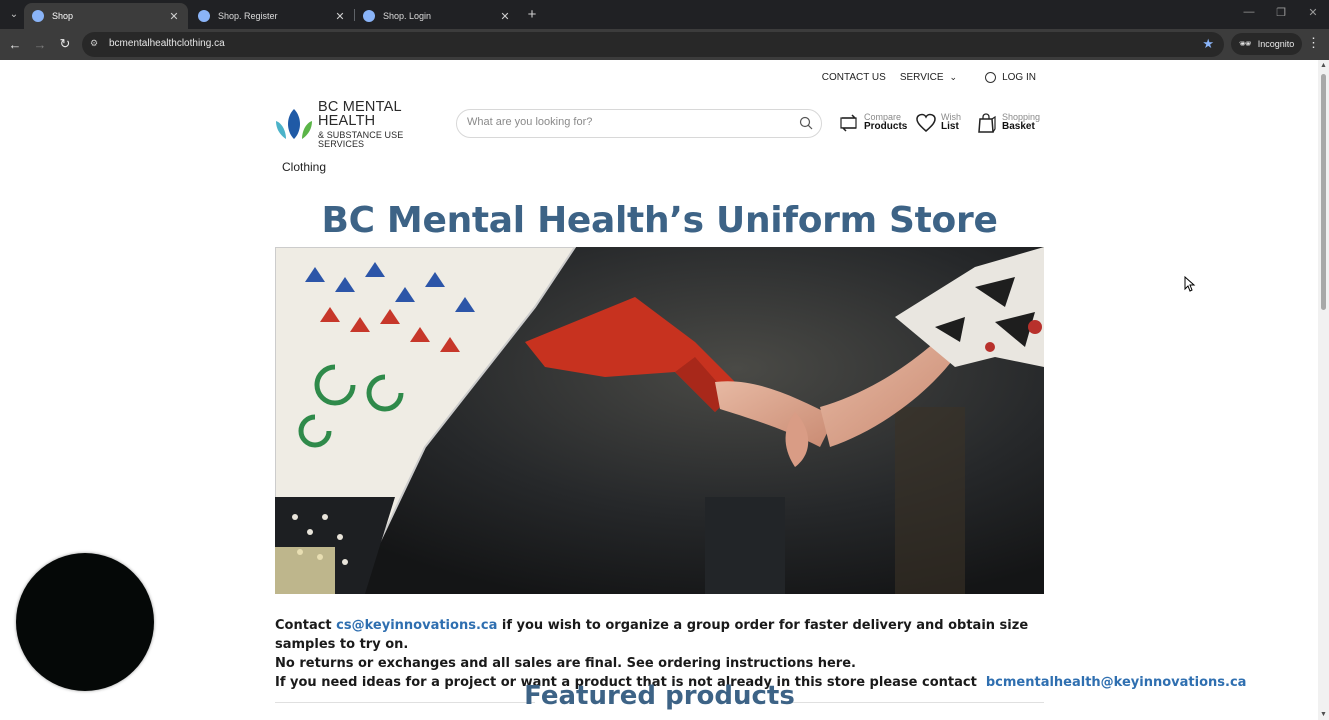 Image resolution: width=1329 pixels, height=720 pixels. What do you see at coordinates (1190, 284) in the screenshot?
I see `mouse-cursor-icon` at bounding box center [1190, 284].